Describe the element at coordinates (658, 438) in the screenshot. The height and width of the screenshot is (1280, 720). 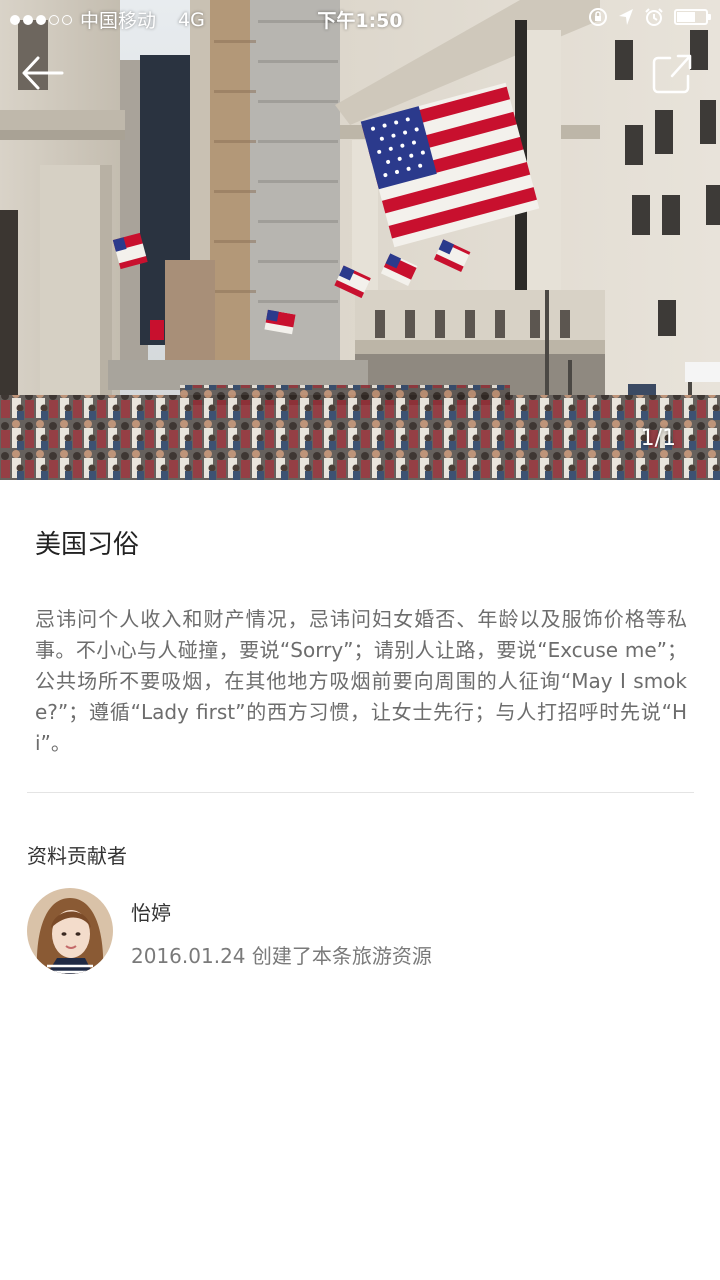
I see `image-page-counter: 1/1` at that location.